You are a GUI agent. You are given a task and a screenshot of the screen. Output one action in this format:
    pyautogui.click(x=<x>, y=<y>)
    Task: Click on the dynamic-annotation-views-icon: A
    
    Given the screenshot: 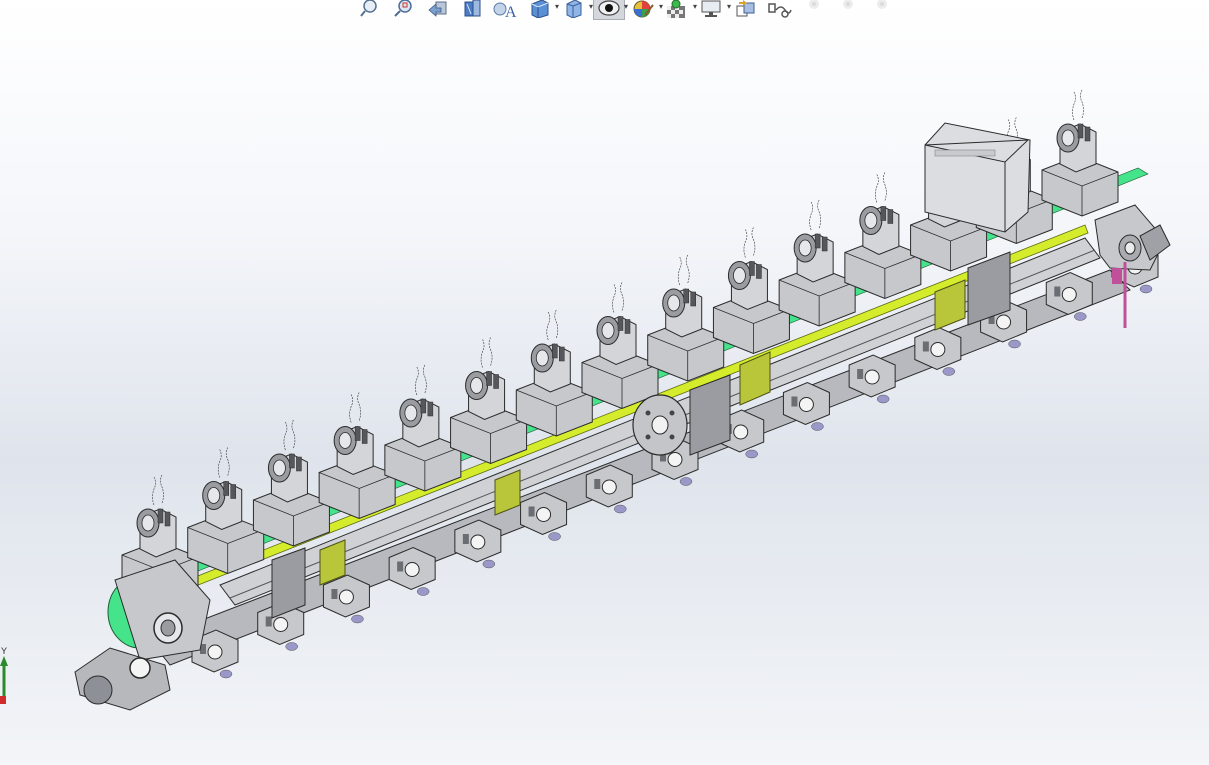 What is the action you would take?
    pyautogui.click(x=505, y=10)
    